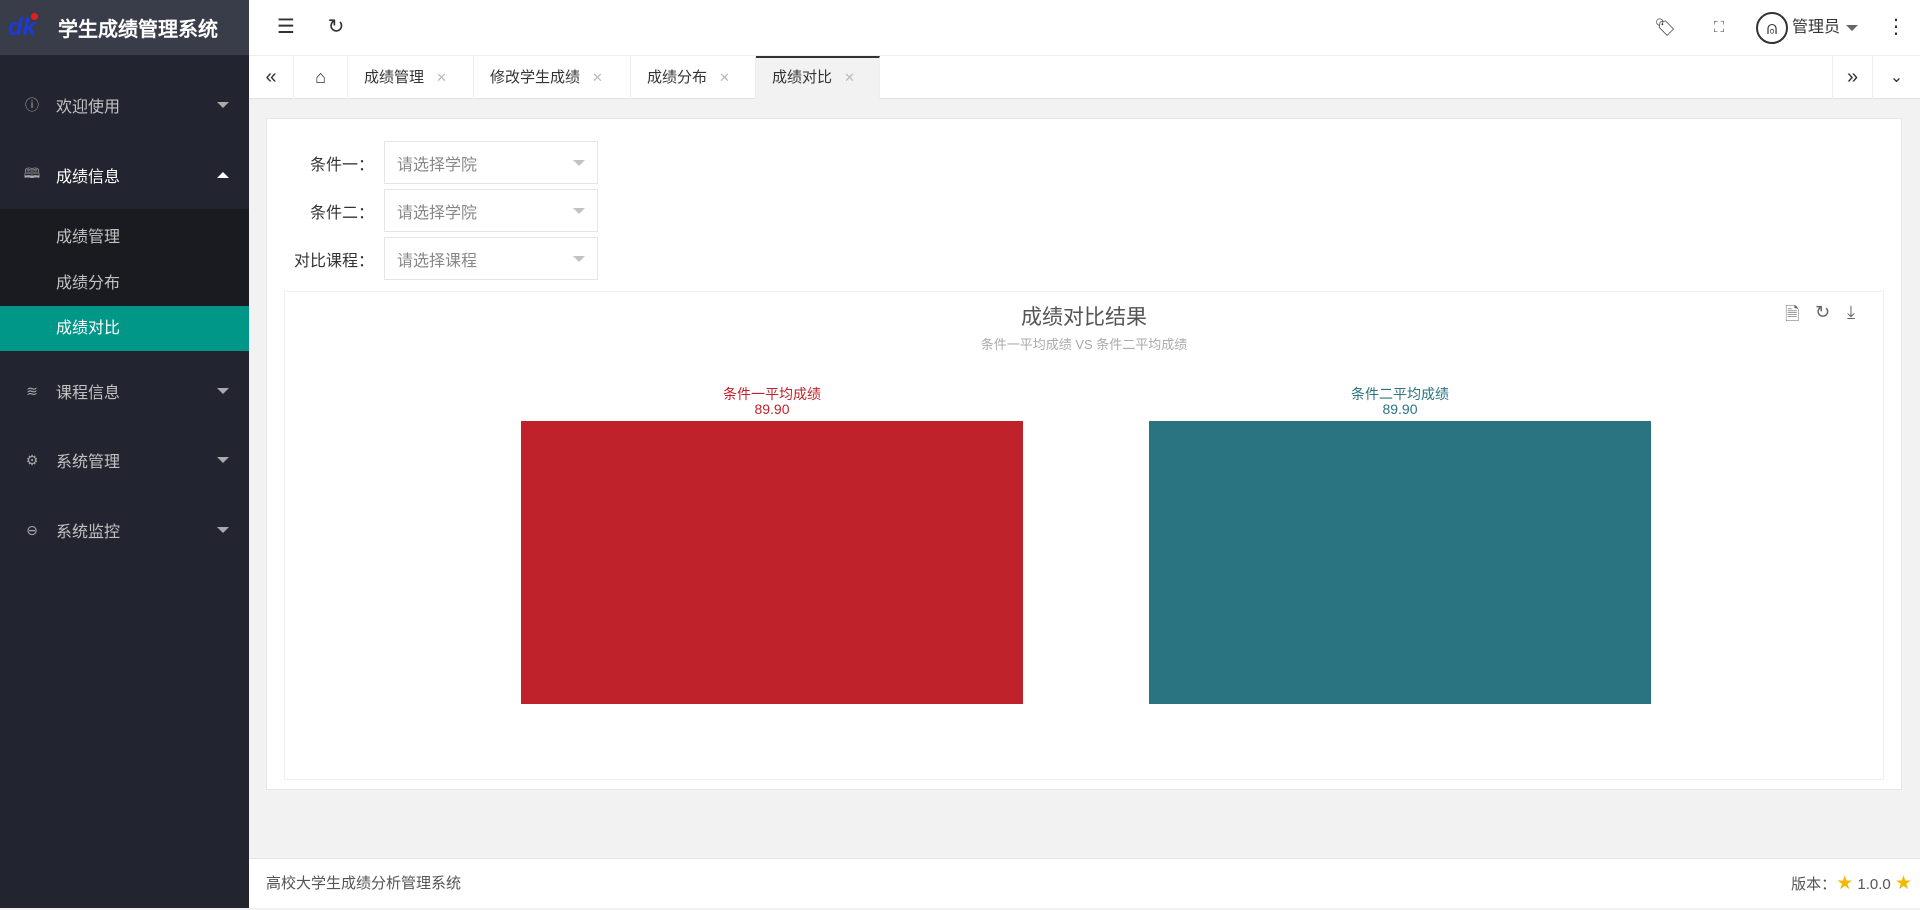 Image resolution: width=1920 pixels, height=910 pixels. I want to click on sidebar-item-label: 系统监控, so click(88, 532).